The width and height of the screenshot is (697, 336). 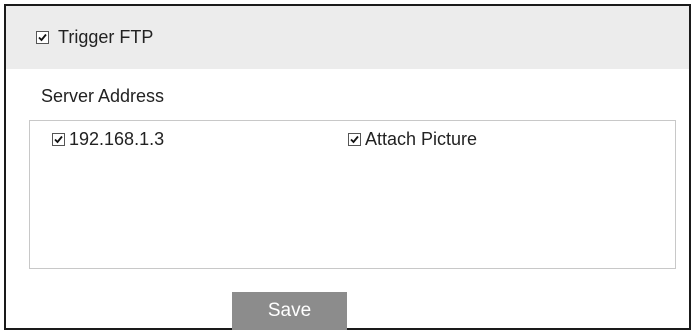 I want to click on server-address-label: Server Address, so click(x=103, y=96).